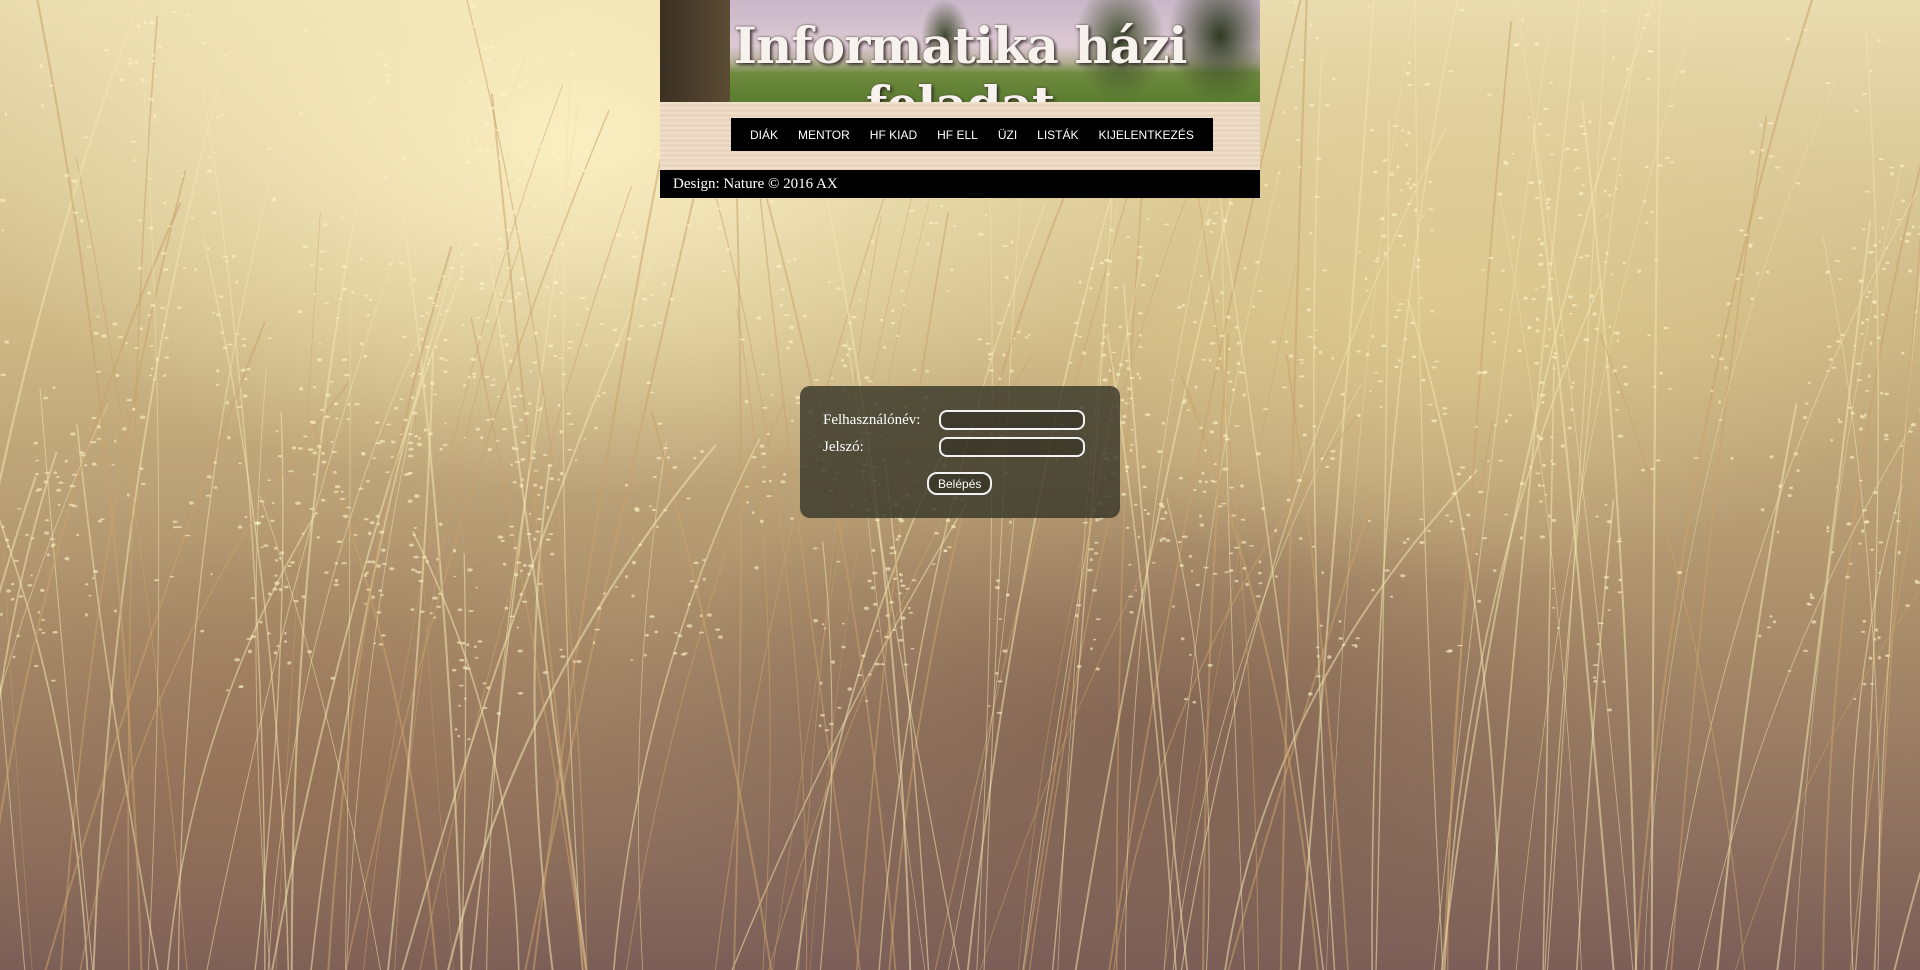 The width and height of the screenshot is (1920, 970). What do you see at coordinates (1012, 420) in the screenshot?
I see `username-input` at bounding box center [1012, 420].